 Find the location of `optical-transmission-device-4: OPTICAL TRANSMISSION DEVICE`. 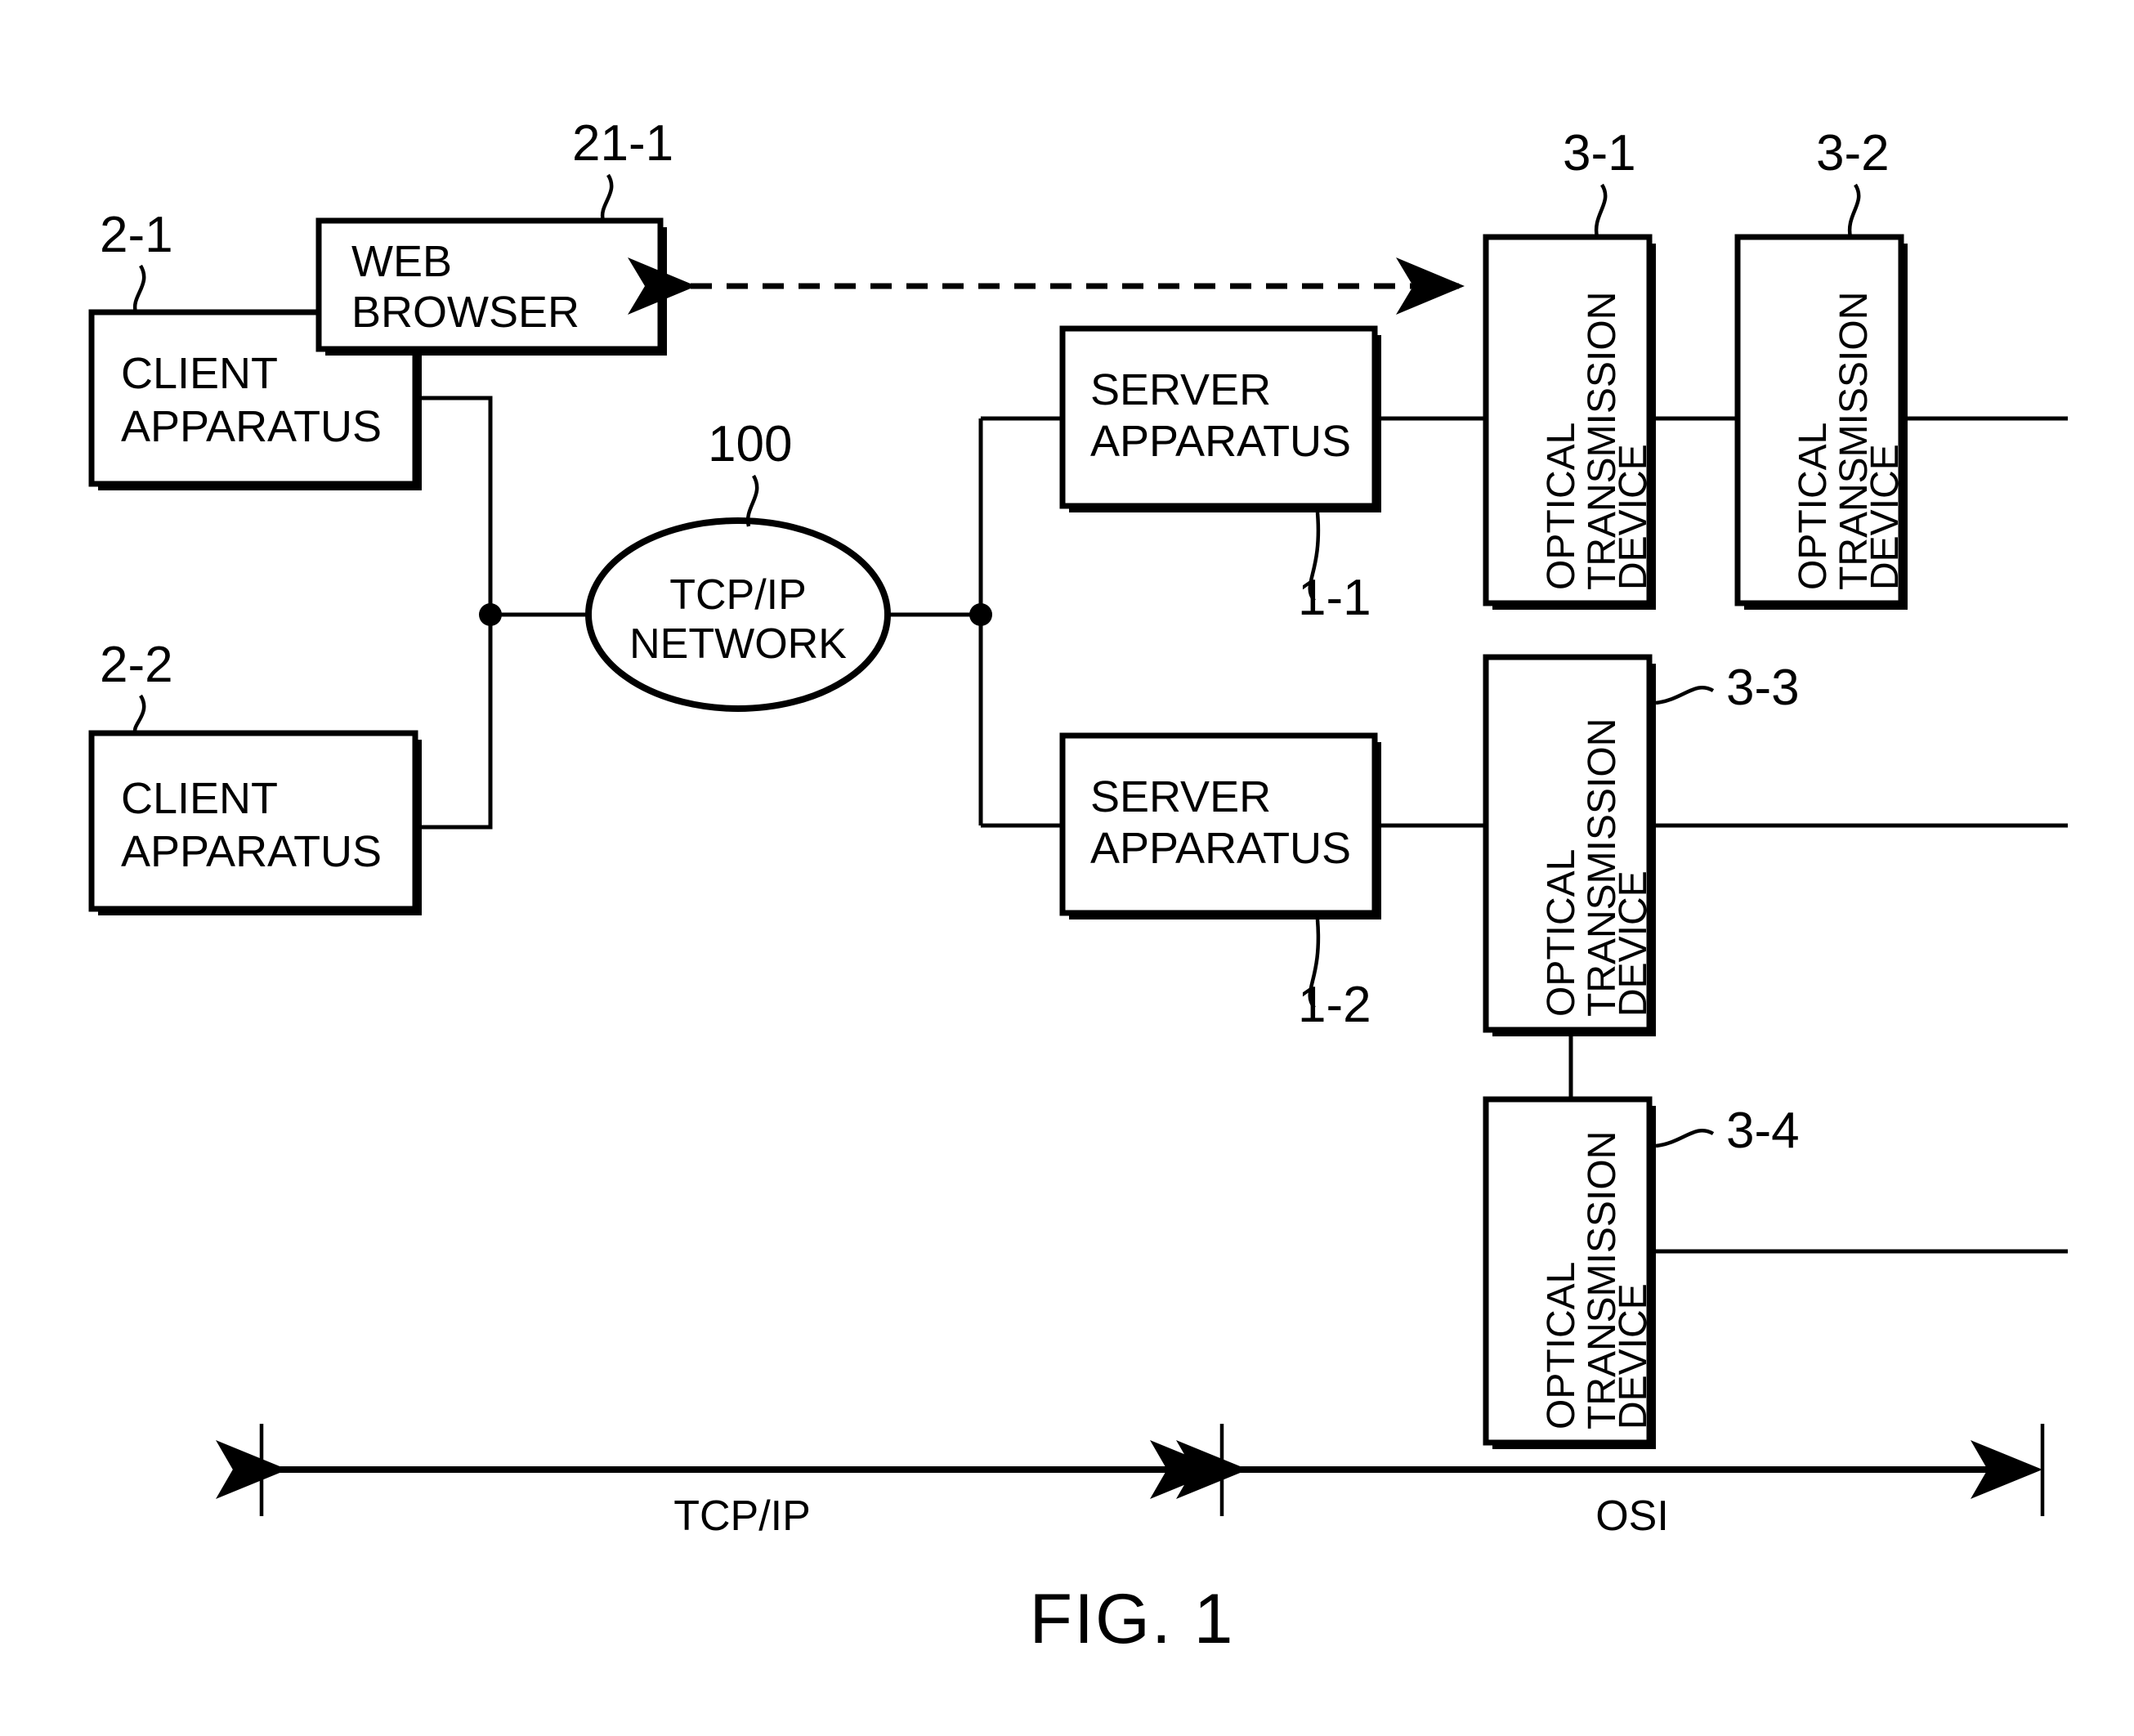

optical-transmission-device-4: OPTICAL TRANSMISSION DEVICE is located at coordinates (1569, 1272).